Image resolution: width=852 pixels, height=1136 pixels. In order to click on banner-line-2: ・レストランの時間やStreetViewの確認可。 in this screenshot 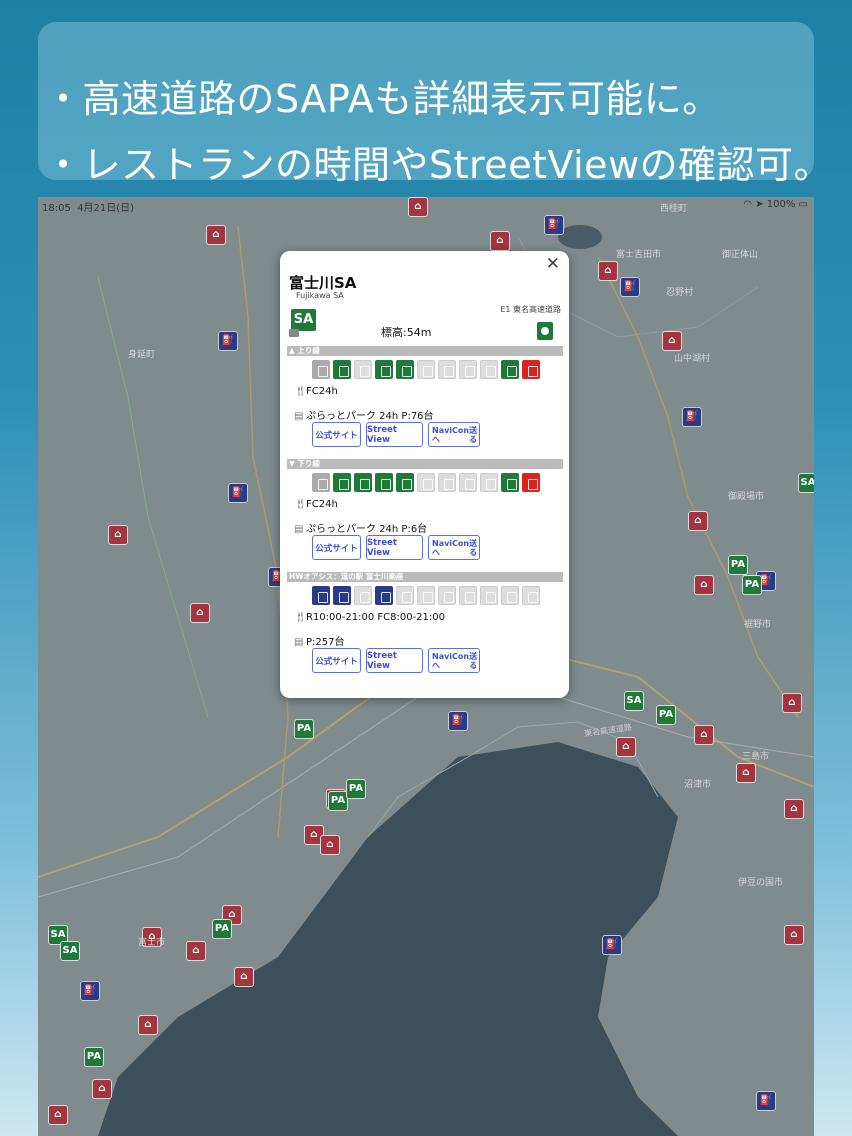, I will do `click(438, 165)`.